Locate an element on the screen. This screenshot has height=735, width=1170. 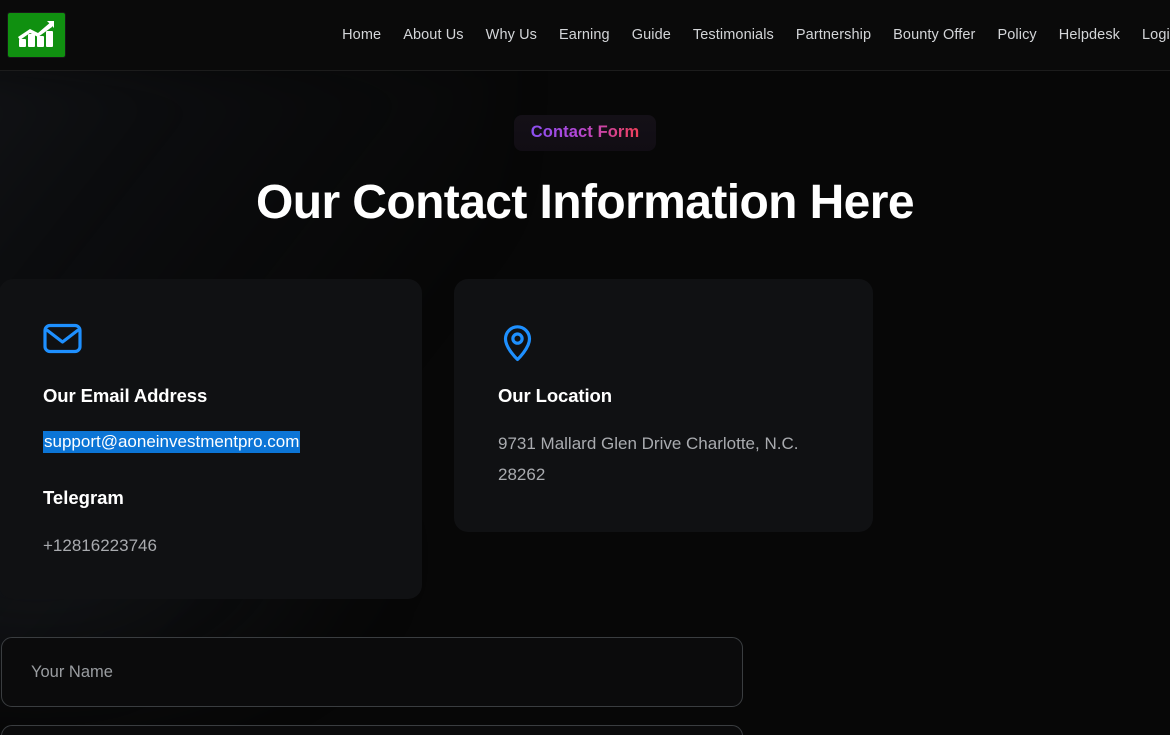
contact-form-badge: Contact Form is located at coordinates (585, 133).